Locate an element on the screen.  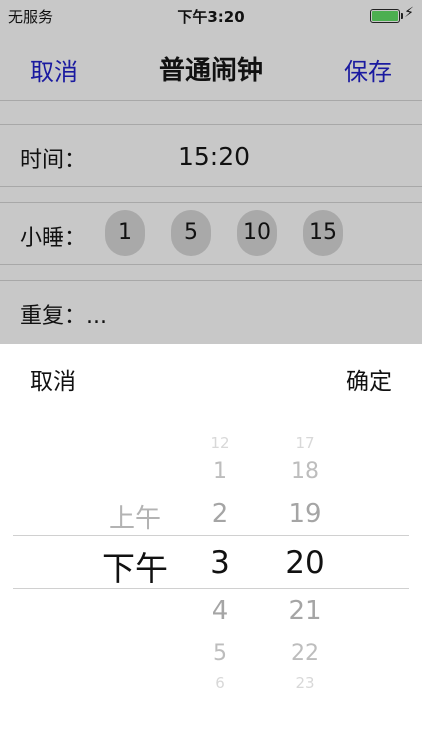
snooze-label: 小睡： is located at coordinates (53, 238).